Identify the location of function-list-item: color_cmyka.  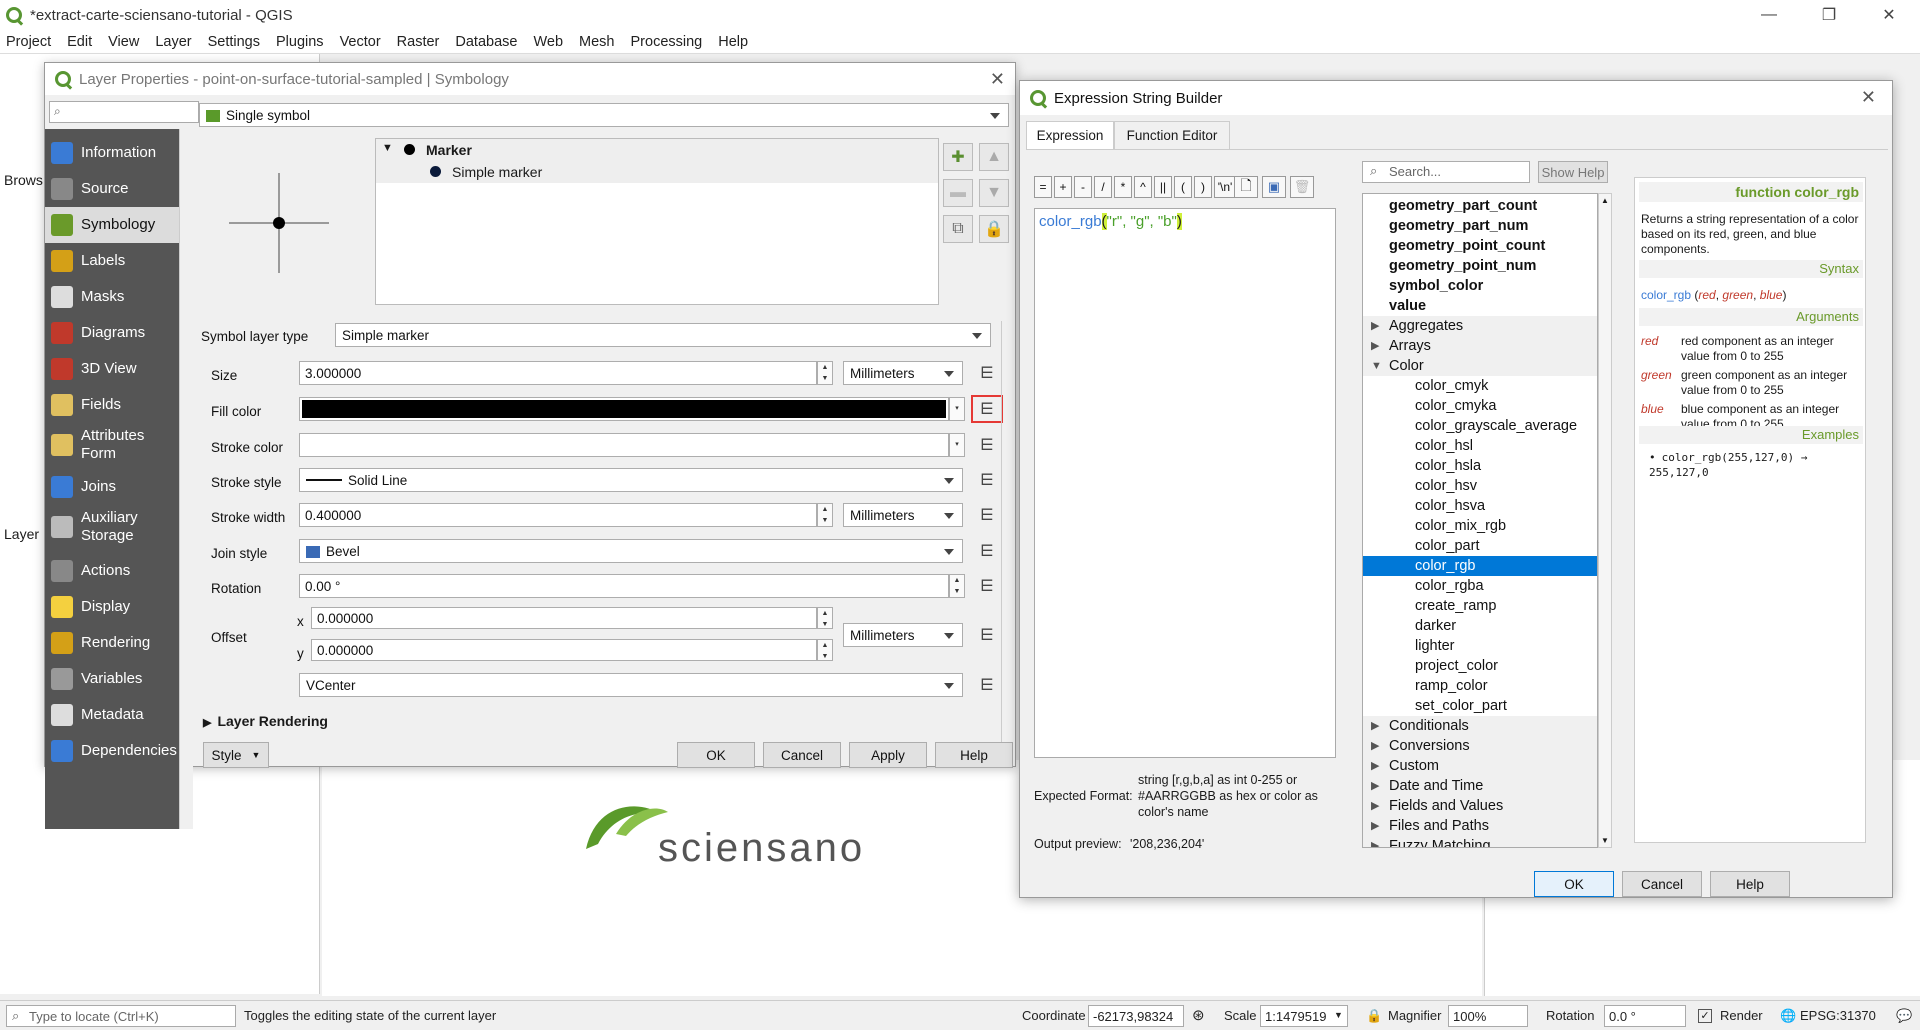
(1480, 406).